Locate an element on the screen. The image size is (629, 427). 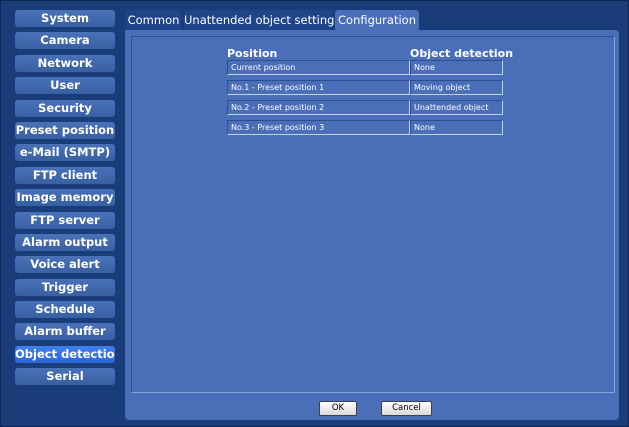
position-field-preset-3: No.3 - Preset position 3 is located at coordinates (318, 127).